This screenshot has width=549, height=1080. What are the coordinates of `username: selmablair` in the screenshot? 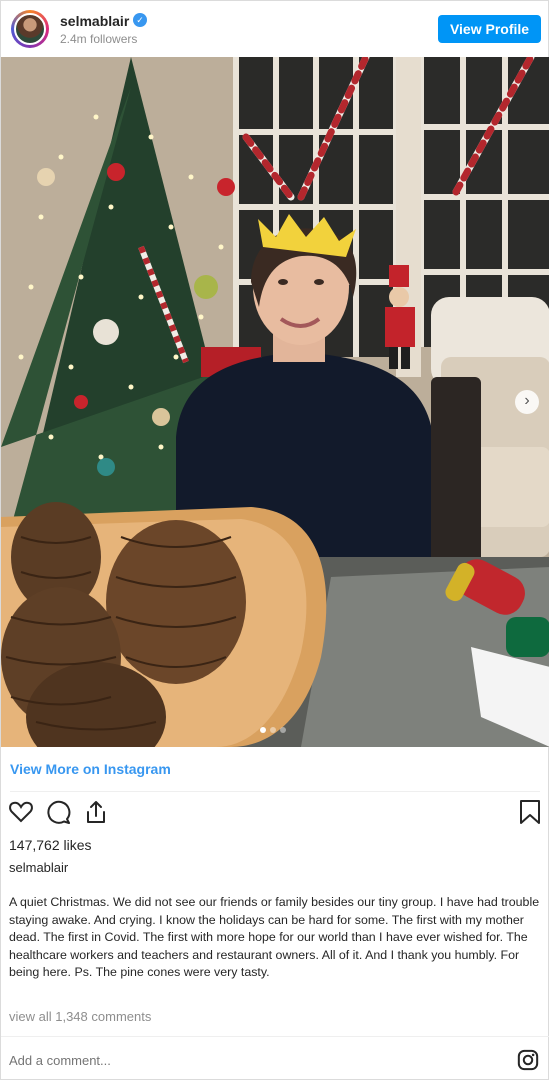 It's located at (94, 21).